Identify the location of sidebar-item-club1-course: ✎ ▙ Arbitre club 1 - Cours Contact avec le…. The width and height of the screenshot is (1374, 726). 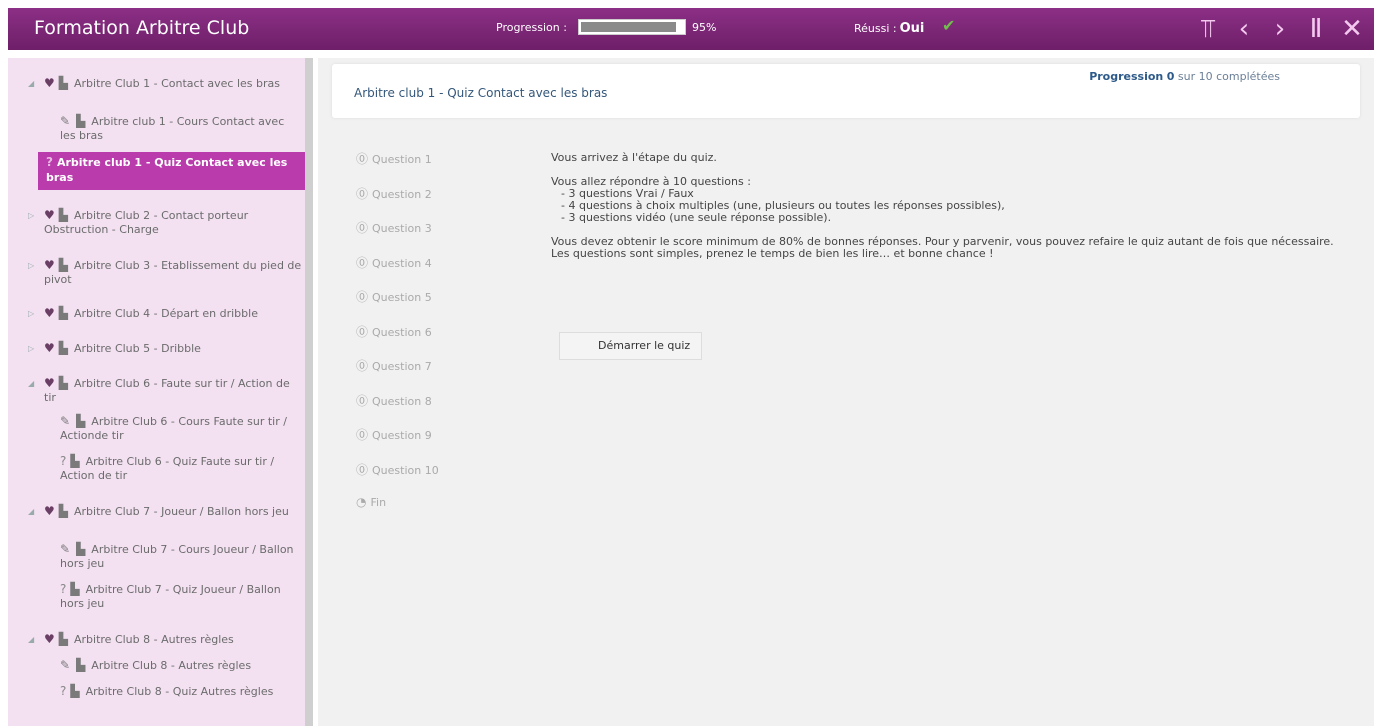
(181, 128).